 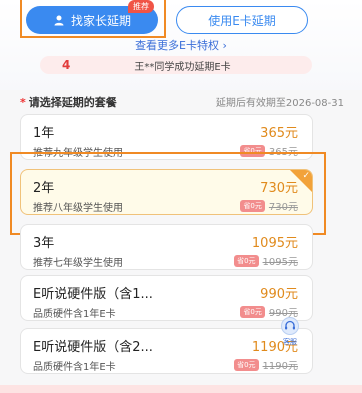 What do you see at coordinates (72, 102) in the screenshot?
I see `section-label-text: 请选择延期的套餐` at bounding box center [72, 102].